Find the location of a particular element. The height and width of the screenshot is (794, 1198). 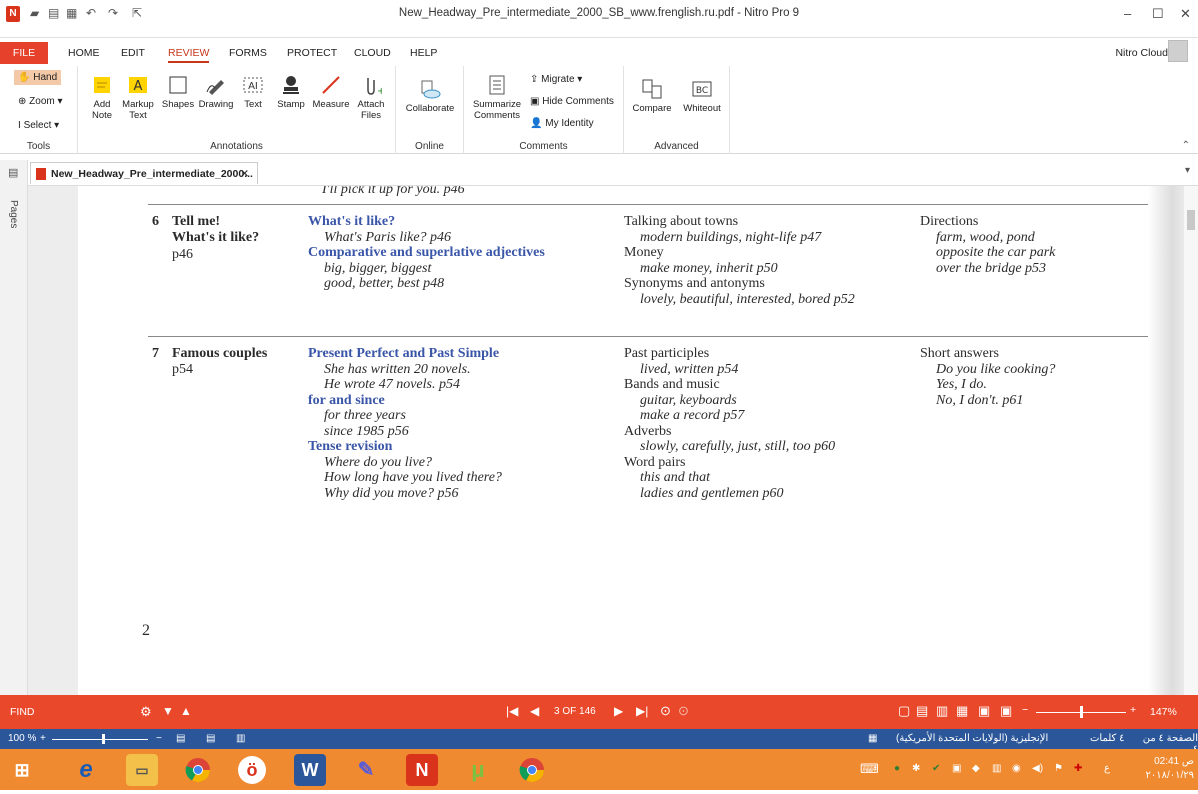

vertical-scrollbar is located at coordinates (1191, 440).